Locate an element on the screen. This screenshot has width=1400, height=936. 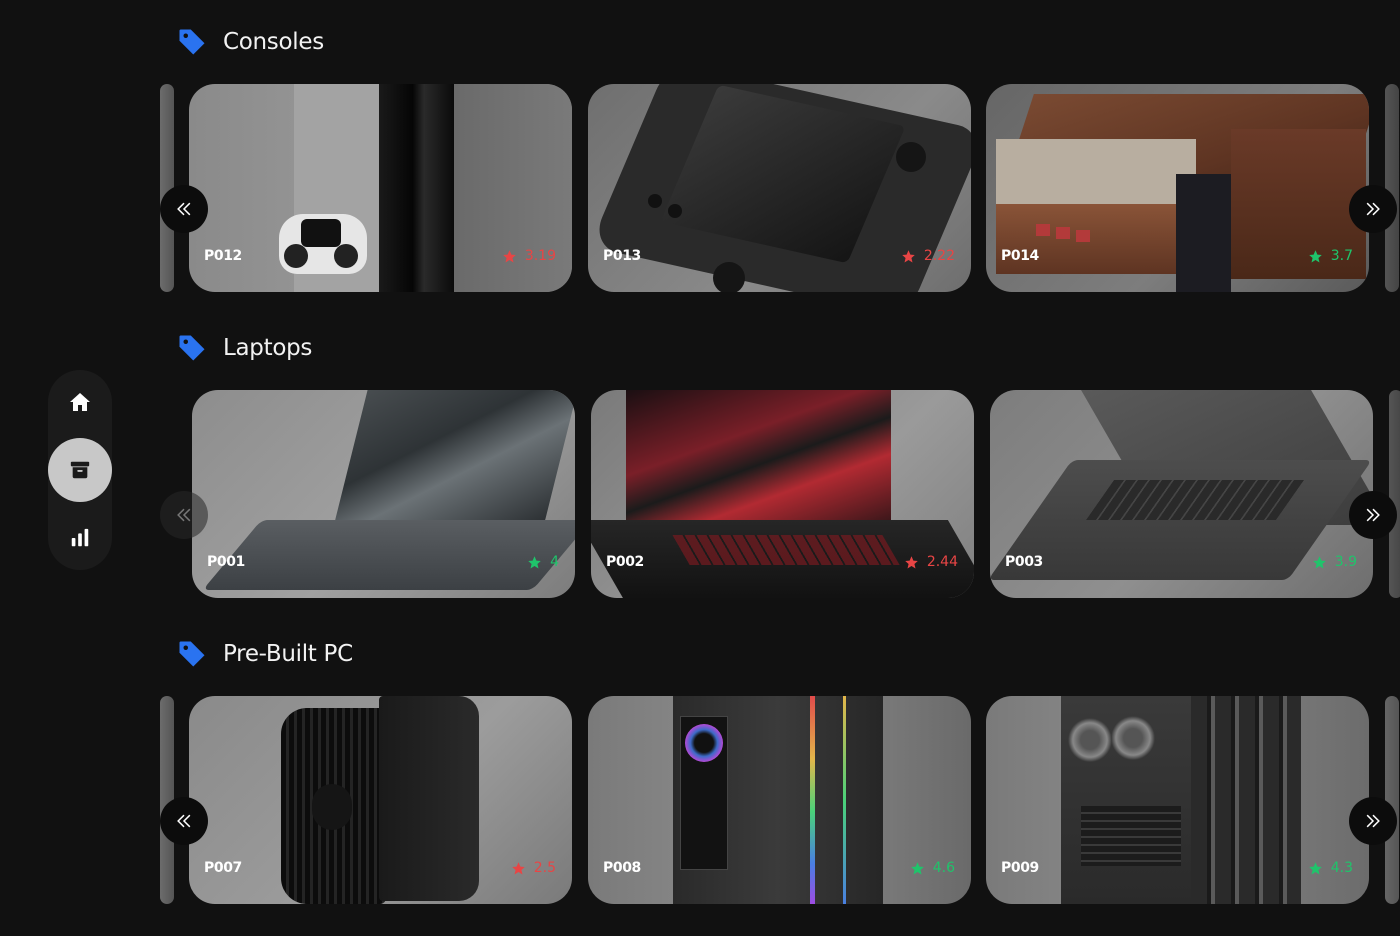
section-title-label: Laptops is located at coordinates (268, 348).